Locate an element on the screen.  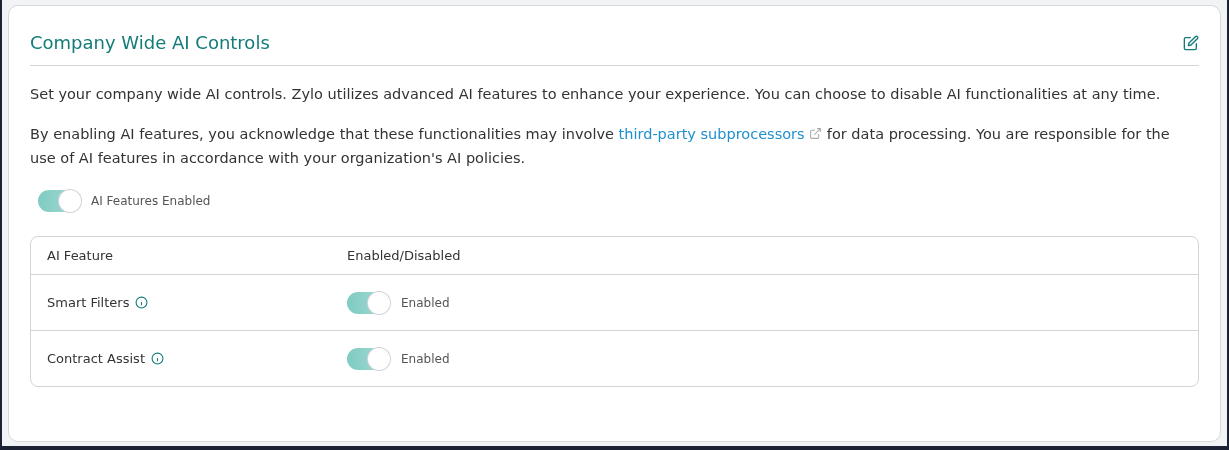
toggle-label: AI Features Enabled is located at coordinates (151, 201).